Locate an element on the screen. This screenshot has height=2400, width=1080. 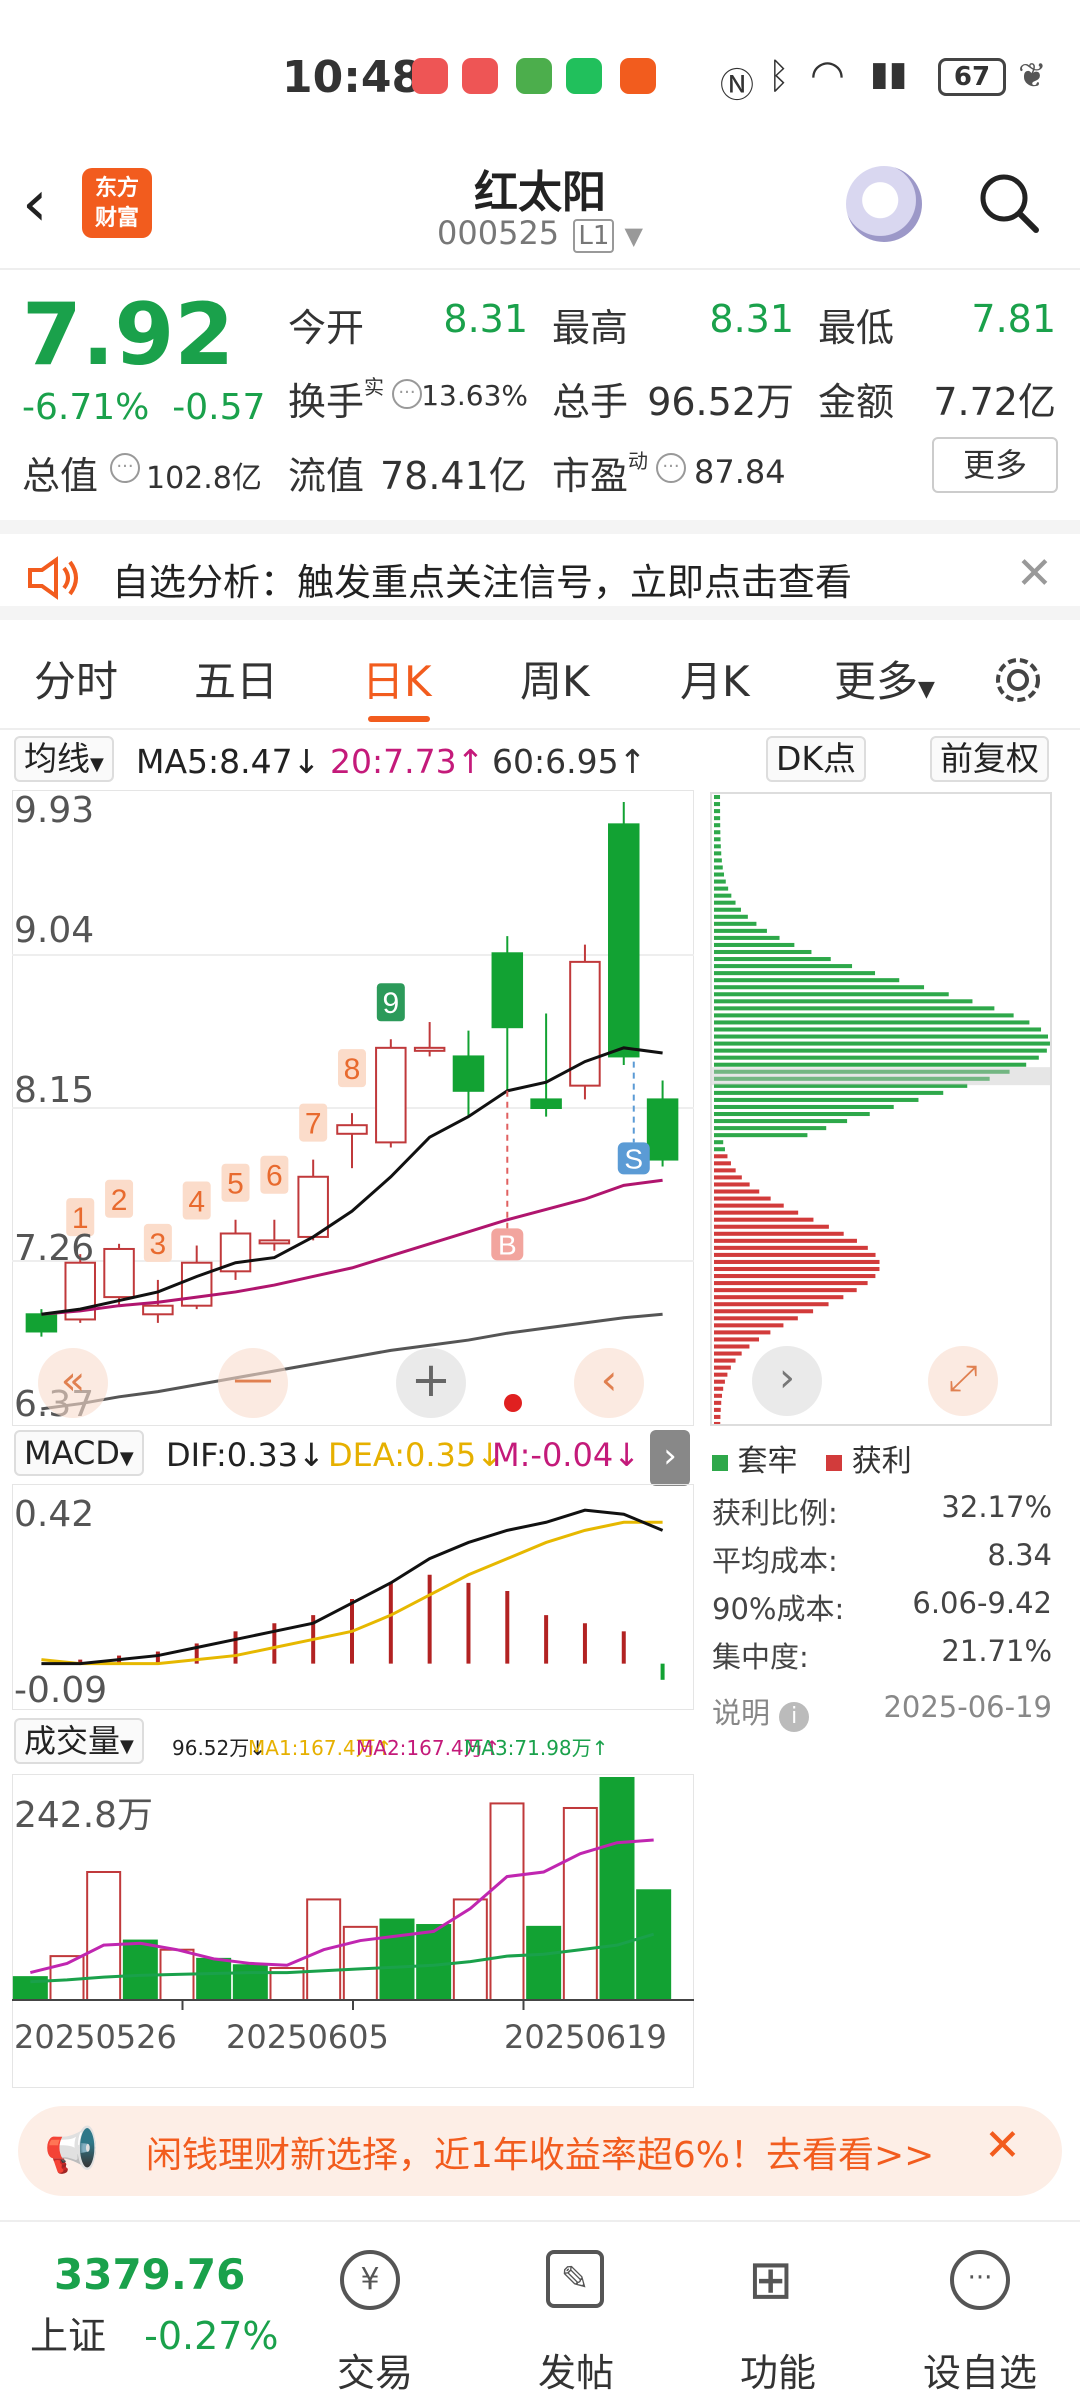
signal-marker-number: 4 is located at coordinates (196, 1202).